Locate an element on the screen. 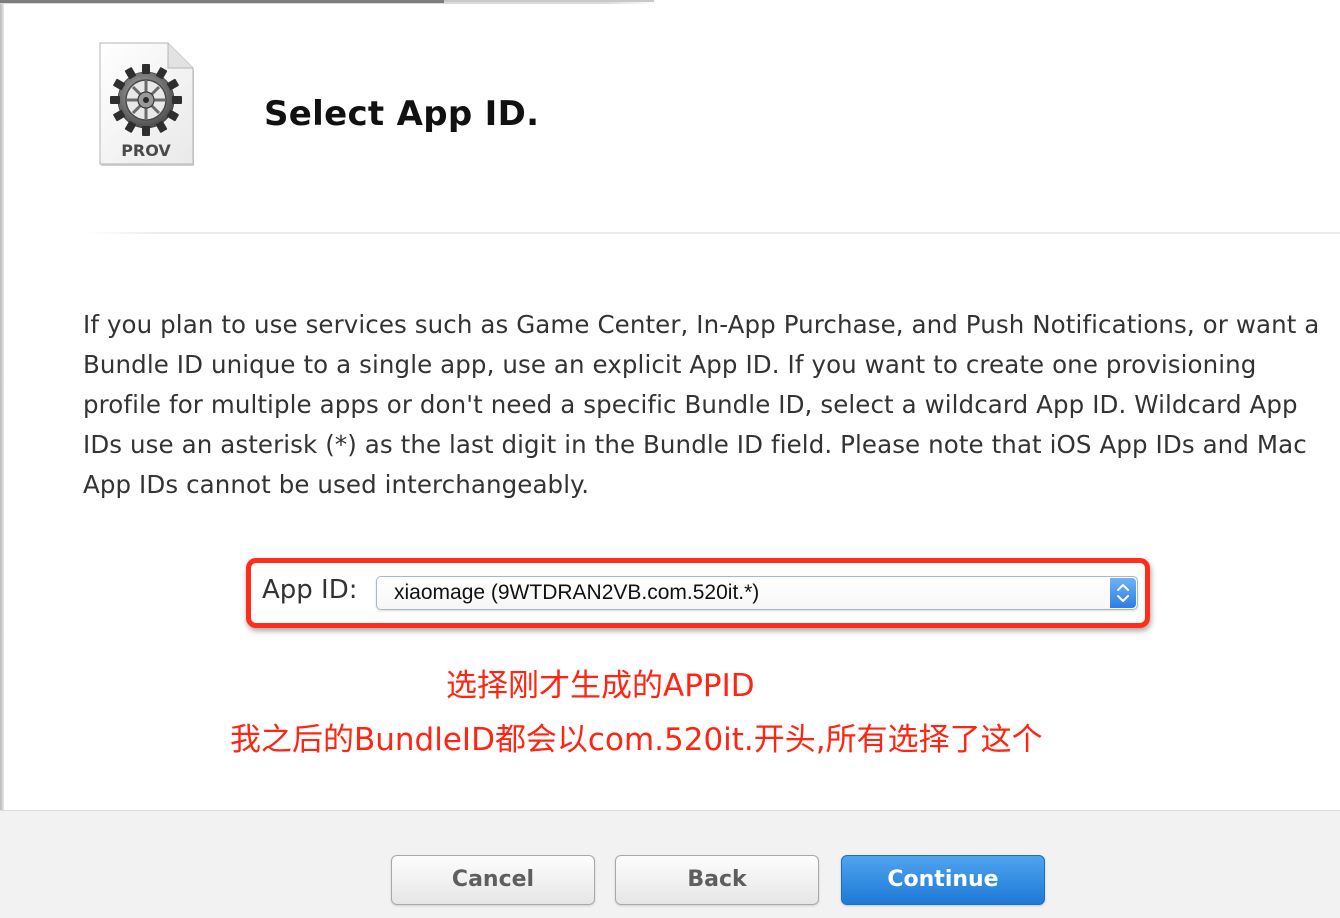 The width and height of the screenshot is (1340, 918). window-top-strip-light is located at coordinates (549, 1).